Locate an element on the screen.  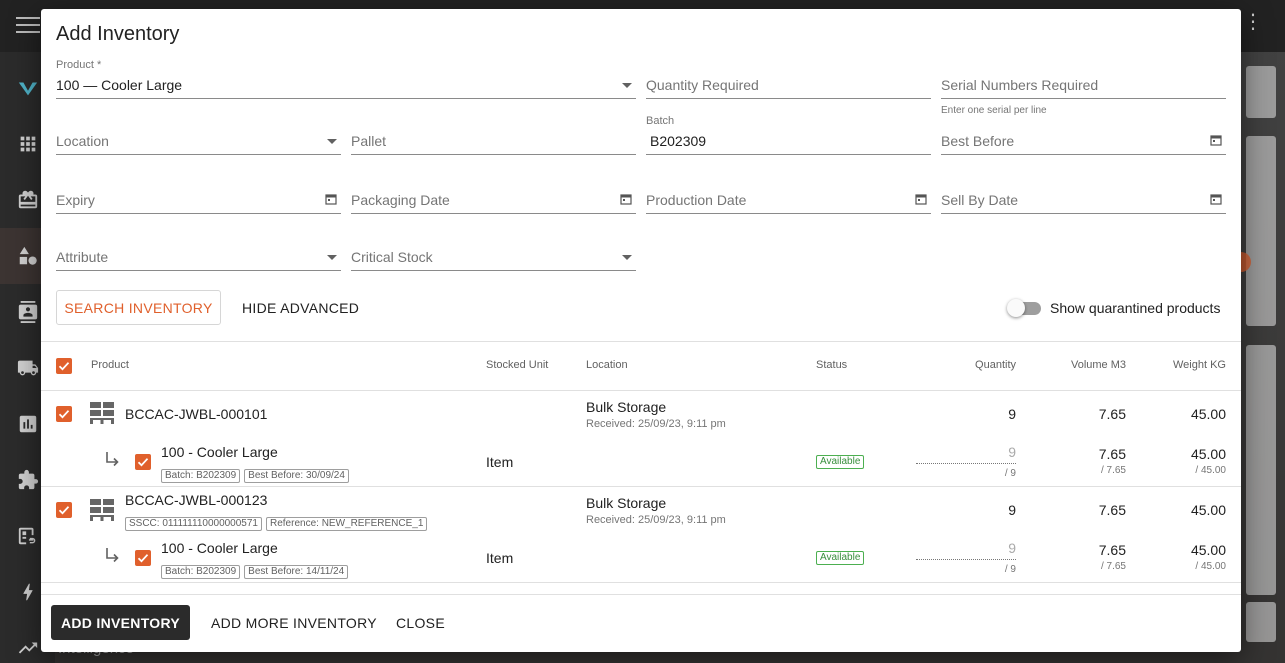
location-select: Location is located at coordinates (198, 135).